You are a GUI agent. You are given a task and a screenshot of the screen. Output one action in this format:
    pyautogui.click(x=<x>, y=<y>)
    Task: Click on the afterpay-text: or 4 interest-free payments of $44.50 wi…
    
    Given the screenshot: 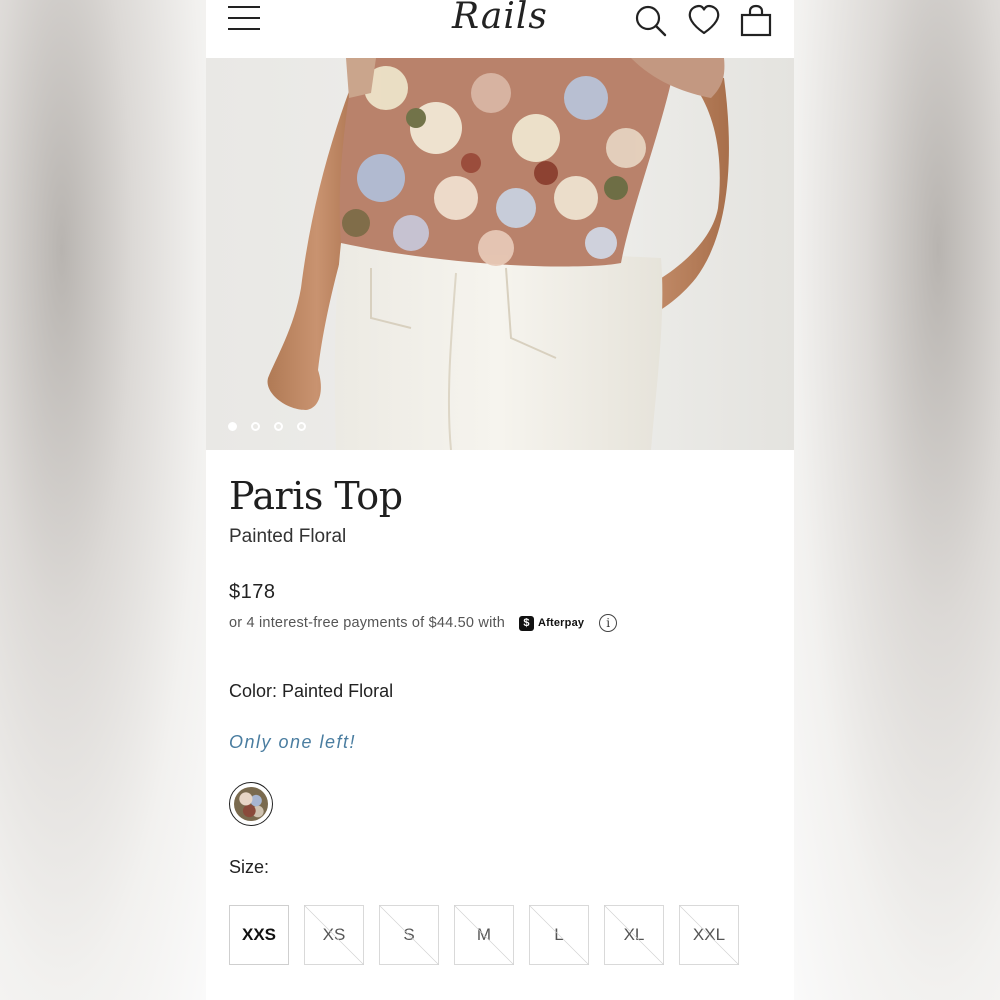 What is the action you would take?
    pyautogui.click(x=367, y=623)
    